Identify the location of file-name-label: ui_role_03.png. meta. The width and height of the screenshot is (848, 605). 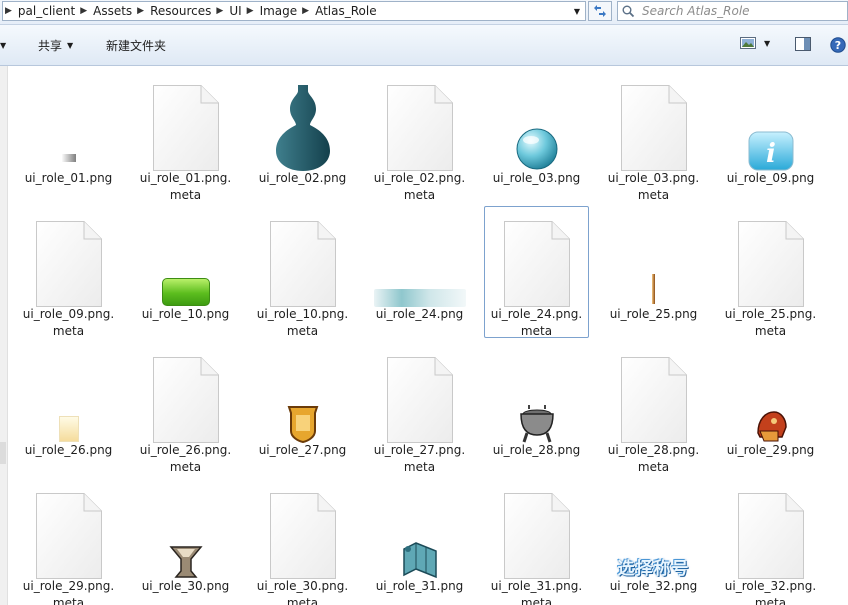
(653, 186).